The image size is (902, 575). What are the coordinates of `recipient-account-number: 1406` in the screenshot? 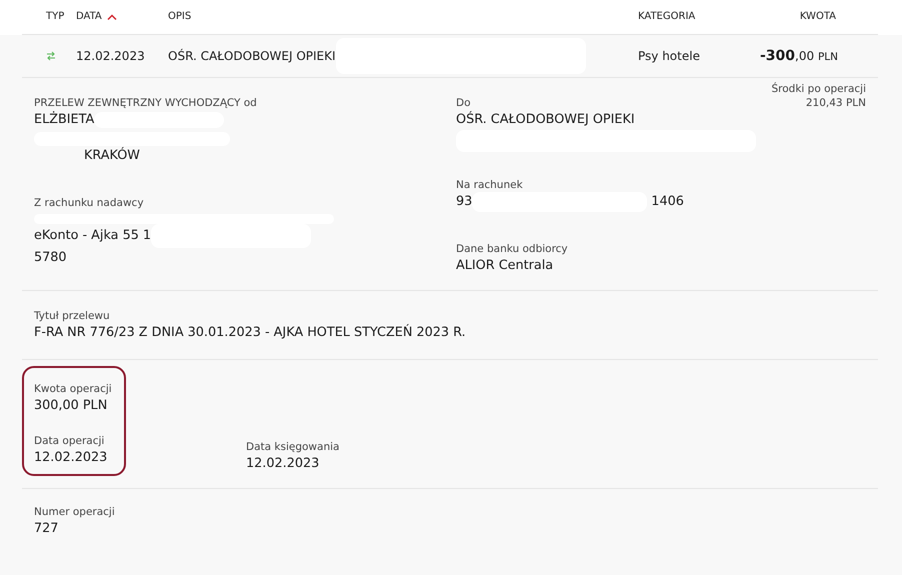 It's located at (667, 202).